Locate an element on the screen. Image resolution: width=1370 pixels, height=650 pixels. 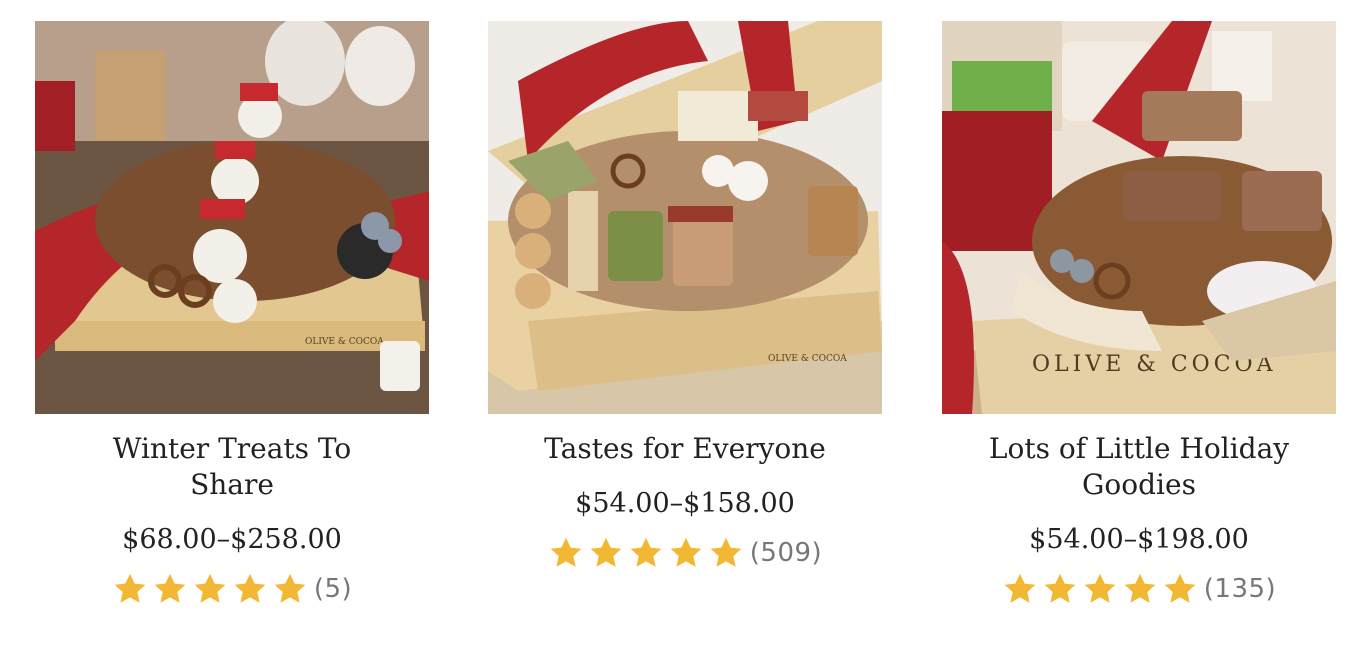
product-rating: (509) is located at coordinates (685, 553).